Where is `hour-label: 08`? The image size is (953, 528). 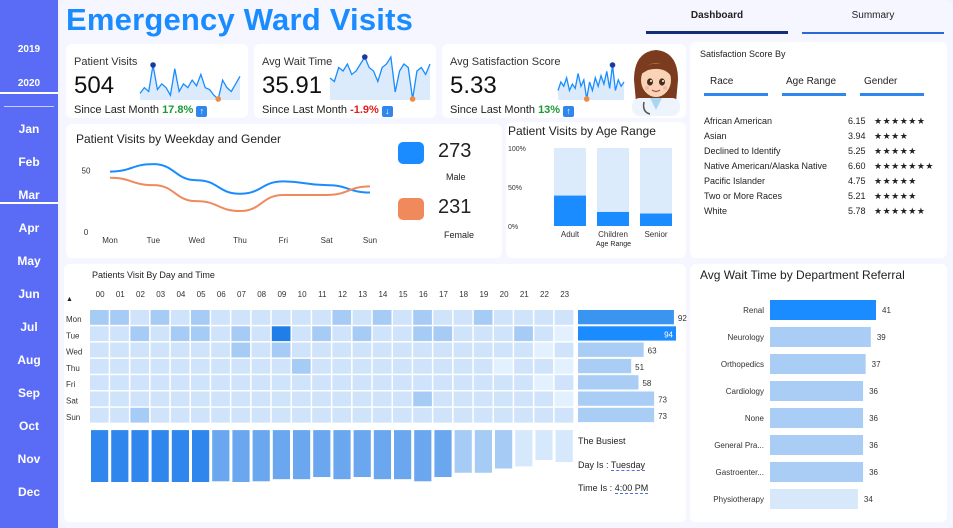
hour-label: 08 is located at coordinates (261, 294).